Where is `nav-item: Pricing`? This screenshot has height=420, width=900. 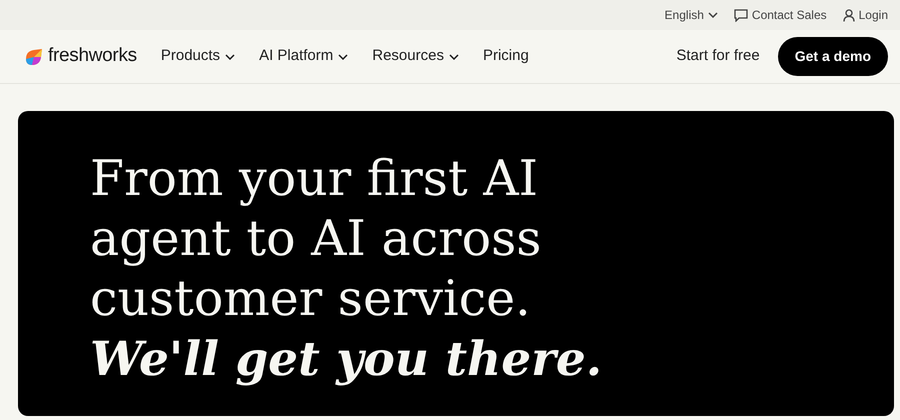
nav-item: Pricing is located at coordinates (505, 56).